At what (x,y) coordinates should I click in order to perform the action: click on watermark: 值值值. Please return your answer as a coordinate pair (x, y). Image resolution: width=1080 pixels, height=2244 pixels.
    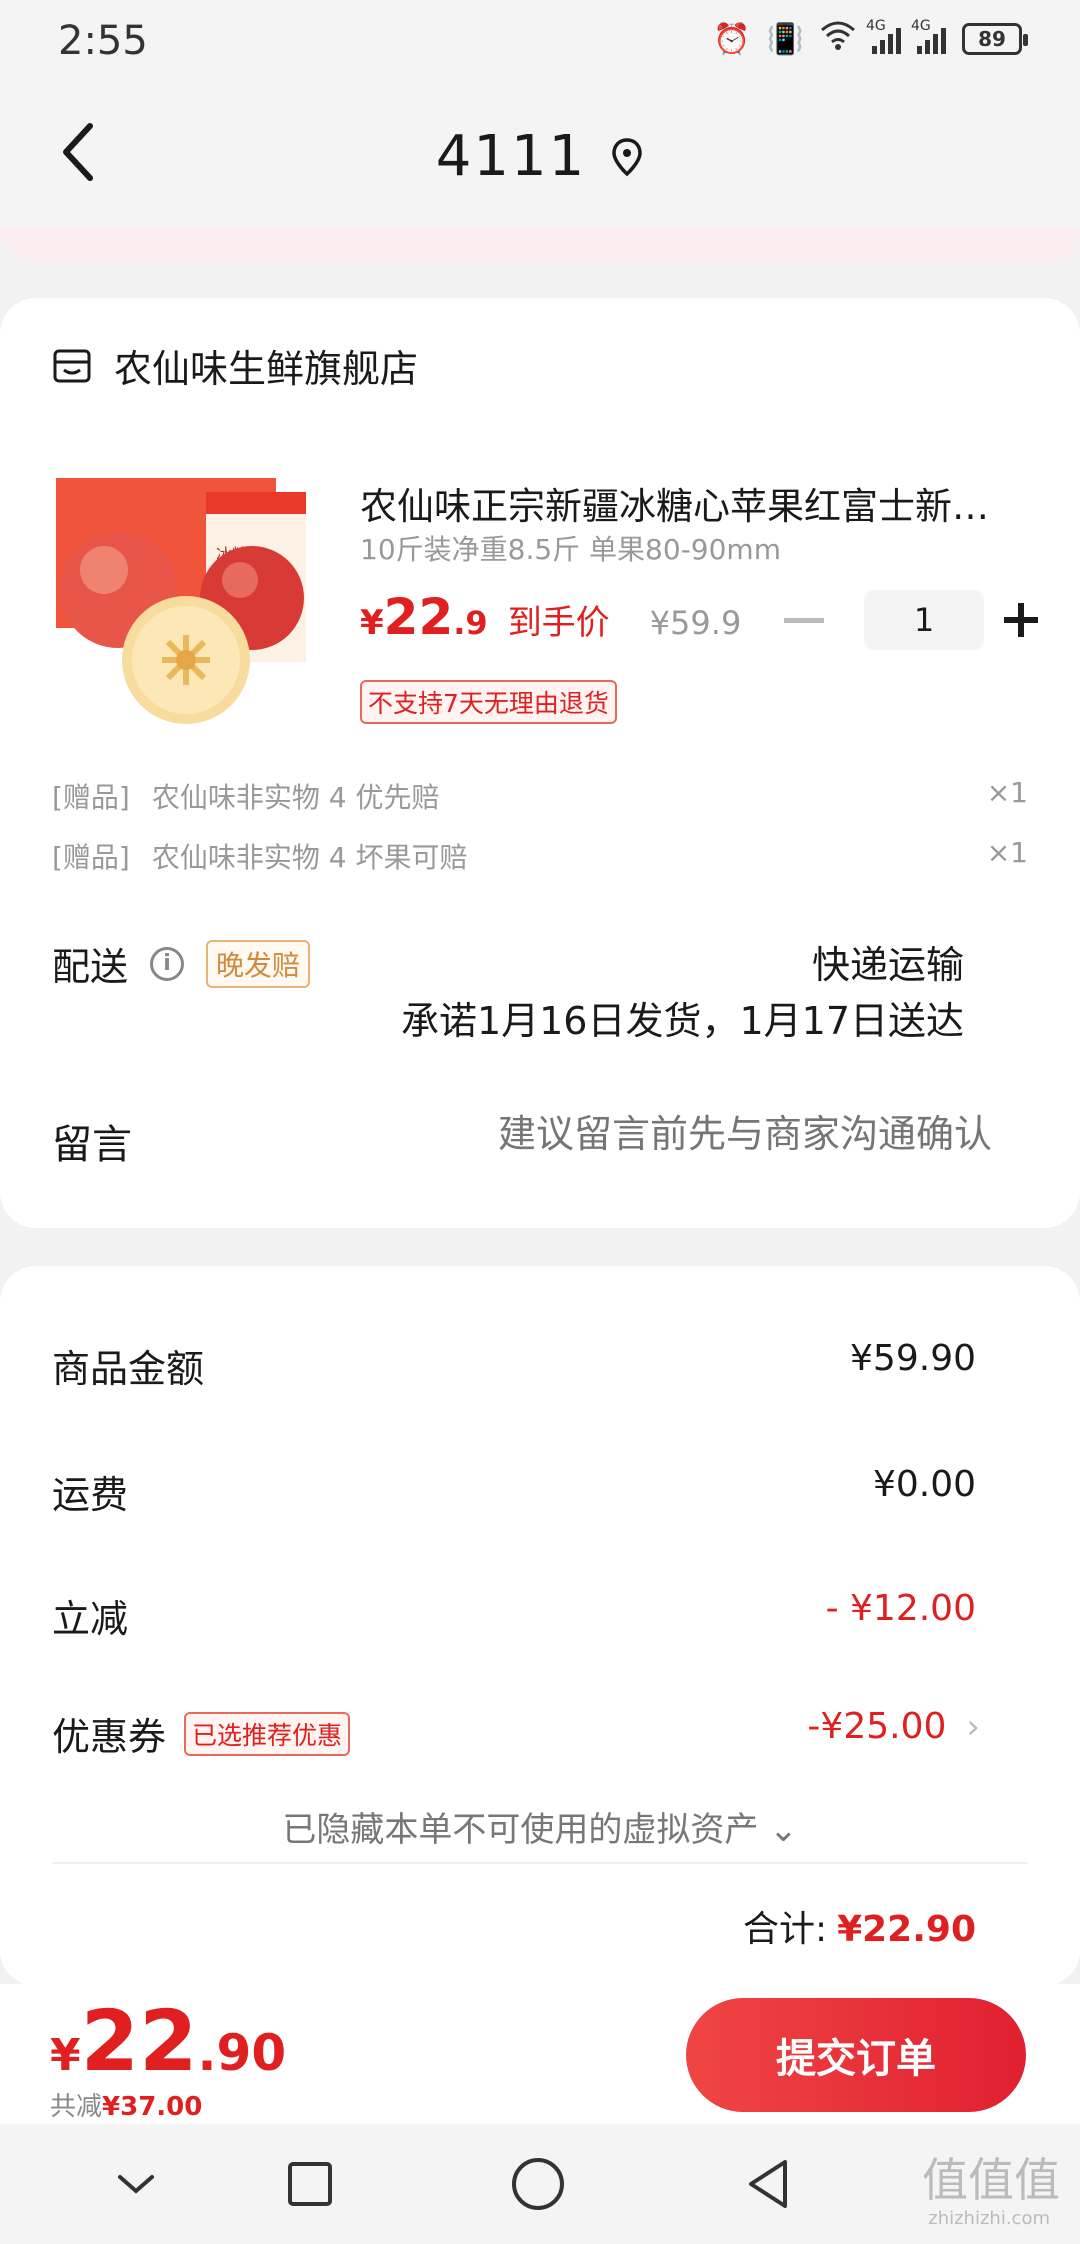
    Looking at the image, I should click on (991, 2180).